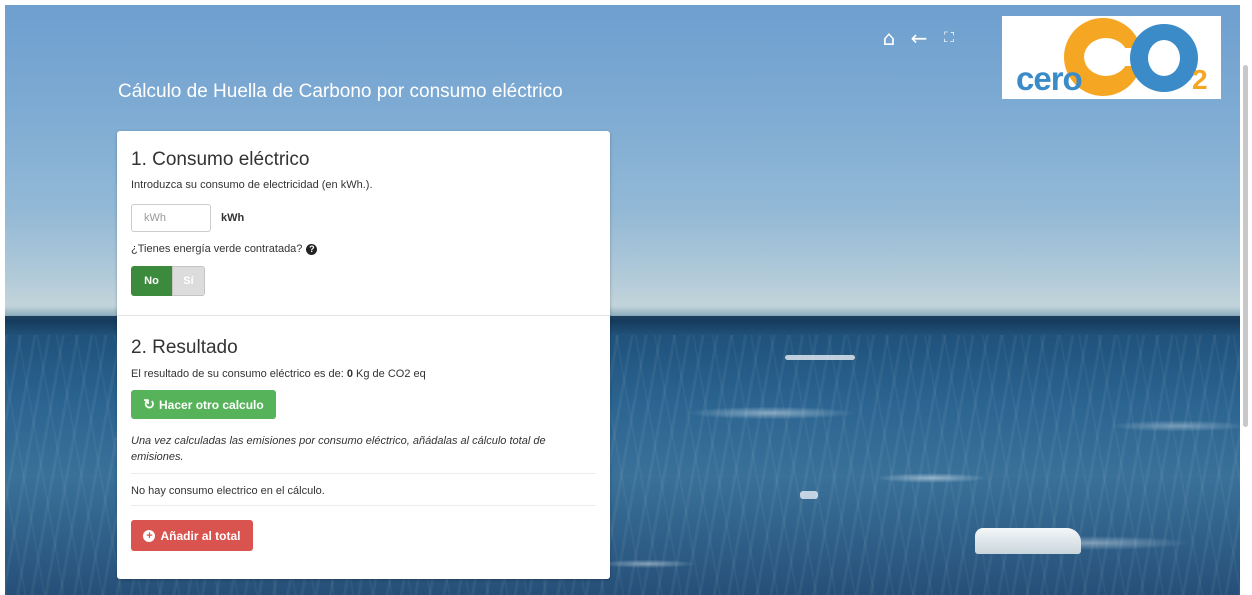 The width and height of the screenshot is (1252, 595). What do you see at coordinates (389, 374) in the screenshot?
I see `result-suffix: Kg de CO2 eq` at bounding box center [389, 374].